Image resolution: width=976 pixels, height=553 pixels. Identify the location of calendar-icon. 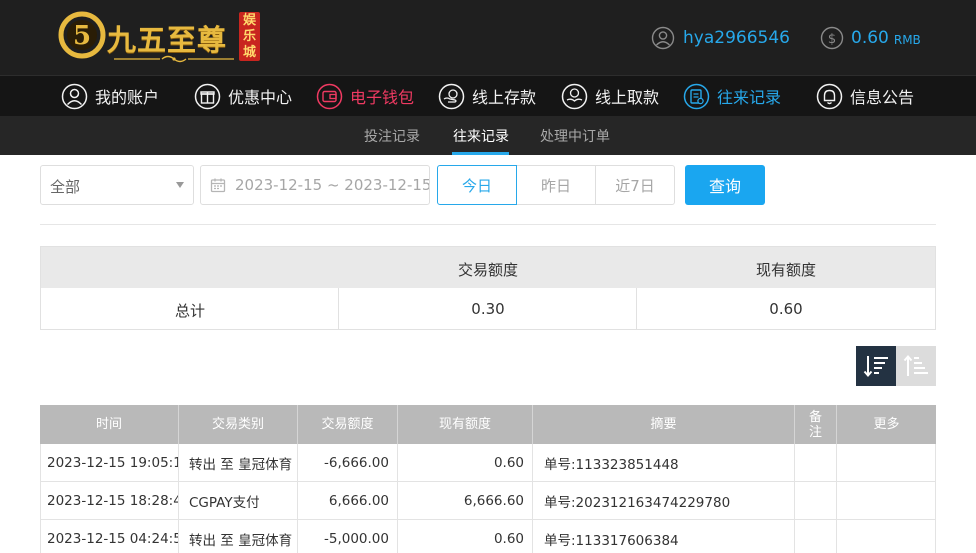
(218, 185).